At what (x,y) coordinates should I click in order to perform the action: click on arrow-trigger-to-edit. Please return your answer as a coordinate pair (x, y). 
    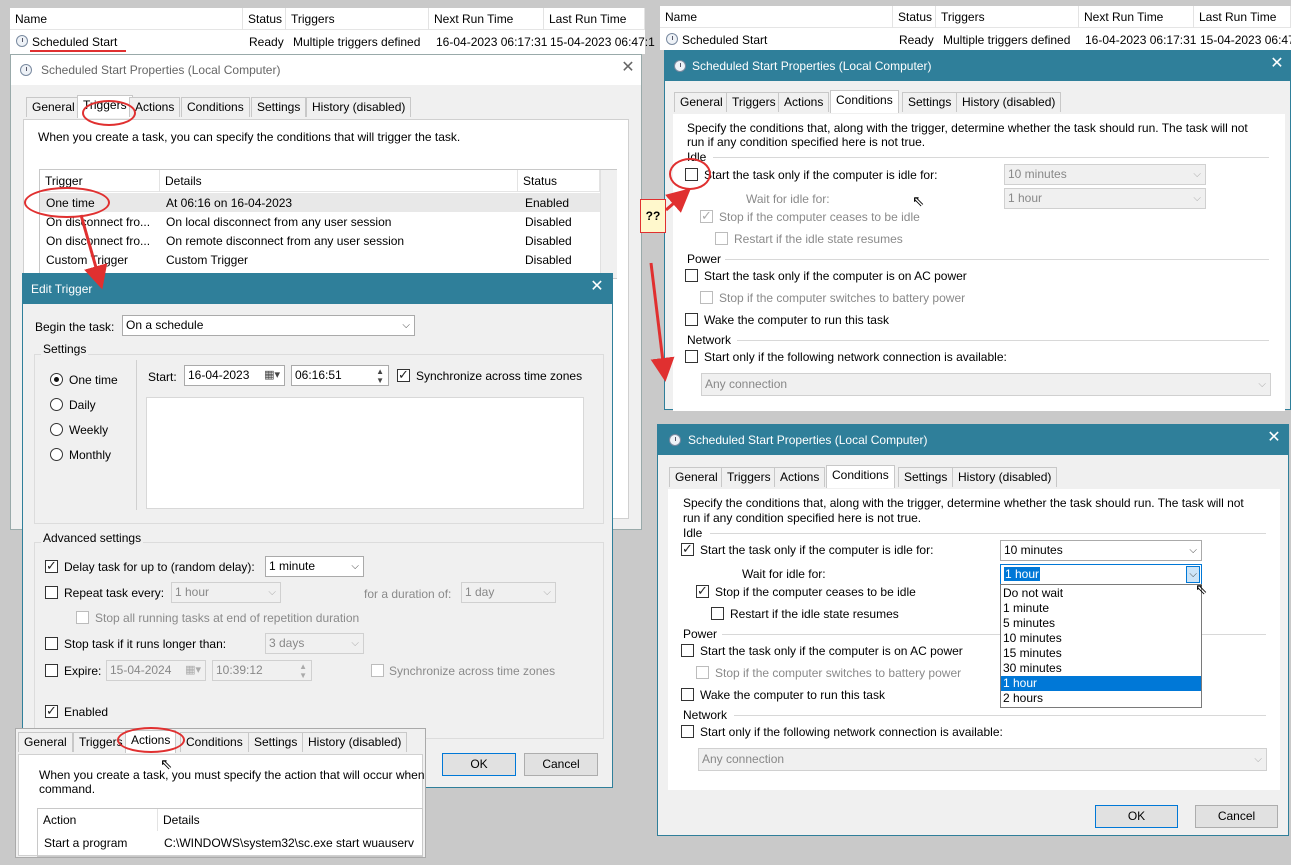
    Looking at the image, I should click on (93, 252).